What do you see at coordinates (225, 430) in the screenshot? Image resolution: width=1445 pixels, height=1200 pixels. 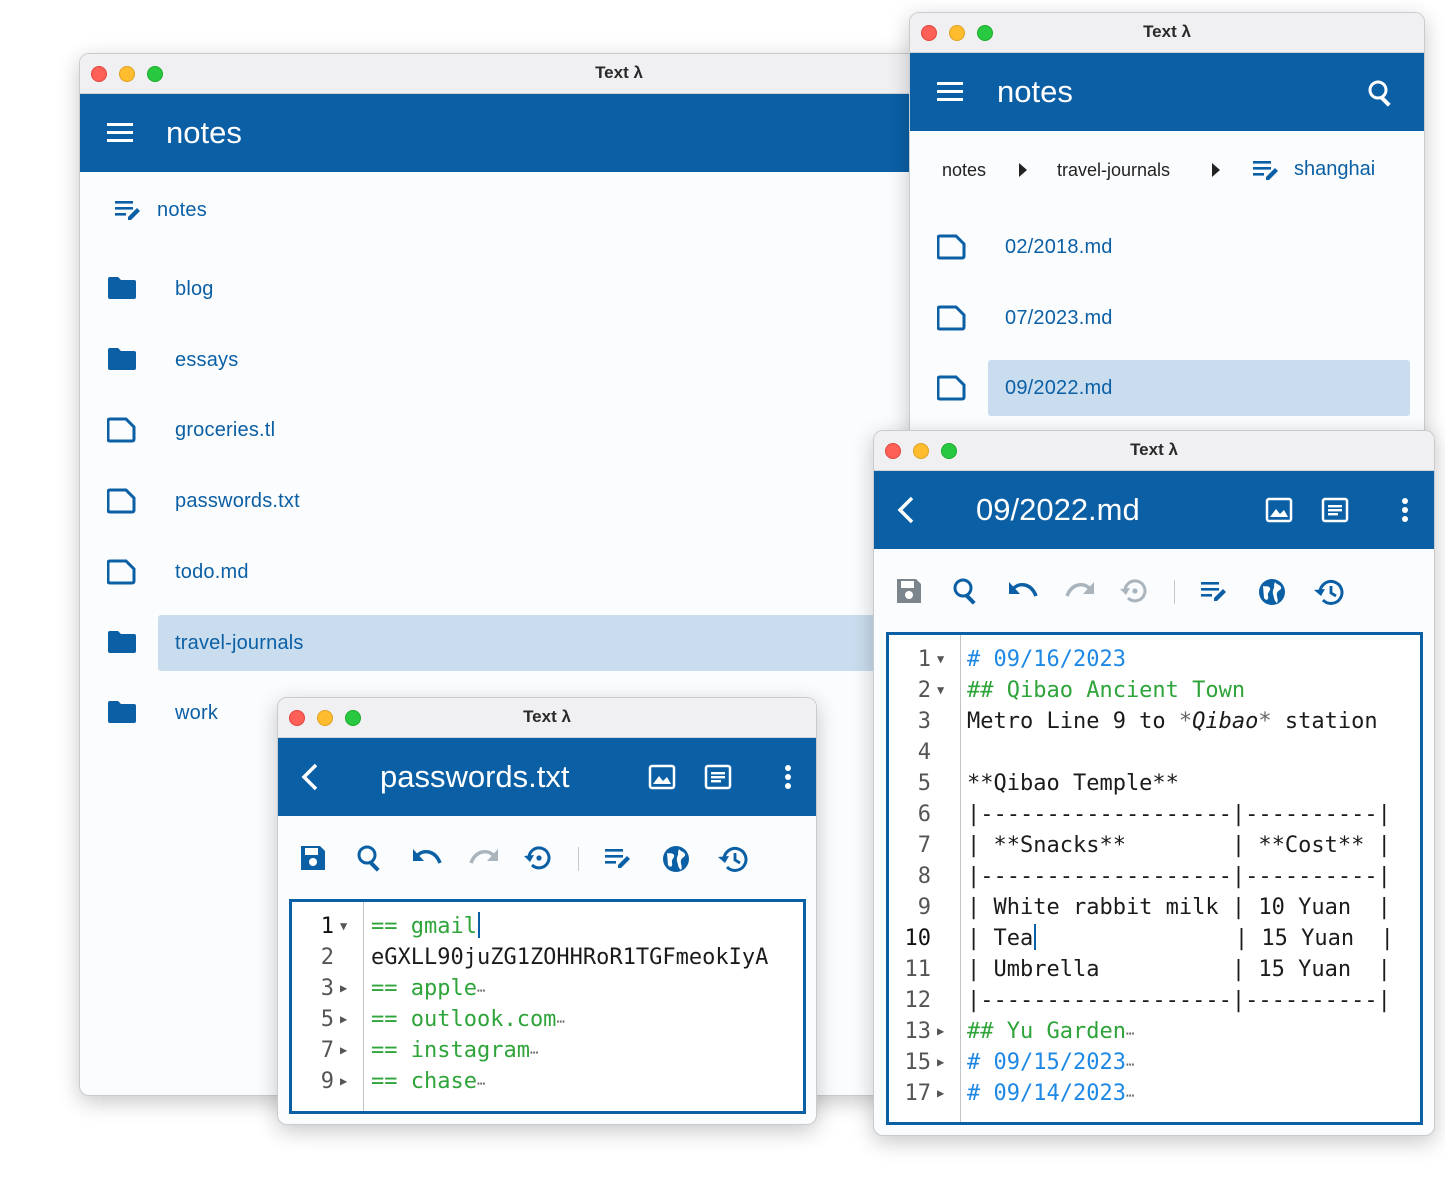 I see `file-list-item-label: groceries.tl` at bounding box center [225, 430].